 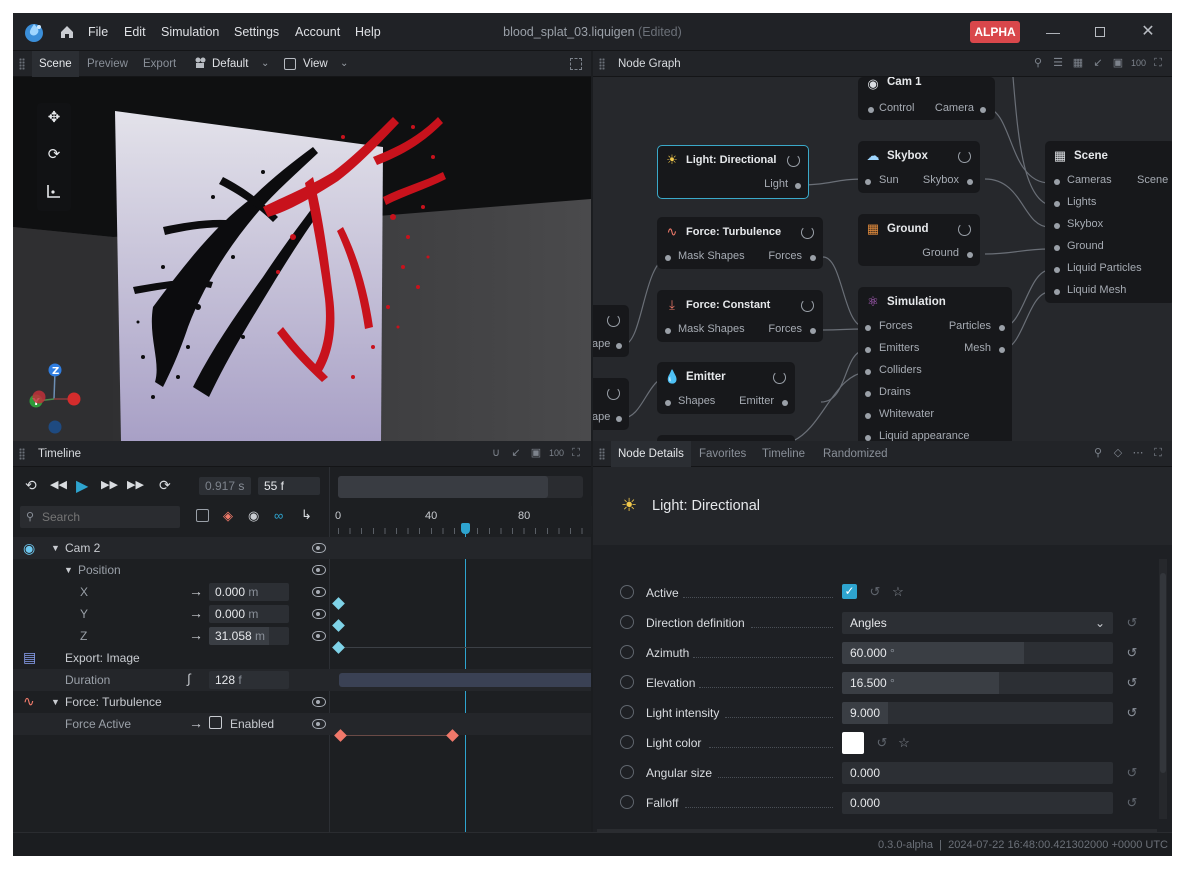 I want to click on duration-field: 128 f, so click(x=249, y=680).